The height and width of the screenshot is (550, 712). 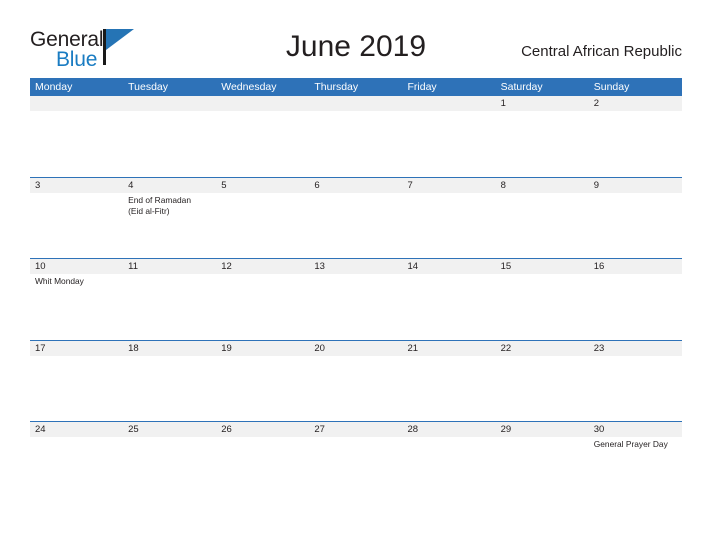 What do you see at coordinates (149, 210) in the screenshot?
I see `event-label: (Eid al-Fitr)` at bounding box center [149, 210].